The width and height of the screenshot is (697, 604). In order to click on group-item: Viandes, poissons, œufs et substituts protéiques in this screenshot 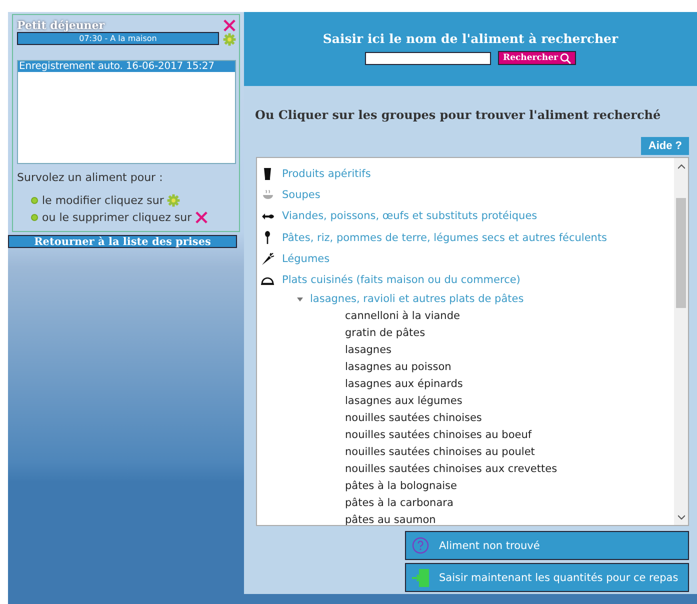, I will do `click(410, 216)`.